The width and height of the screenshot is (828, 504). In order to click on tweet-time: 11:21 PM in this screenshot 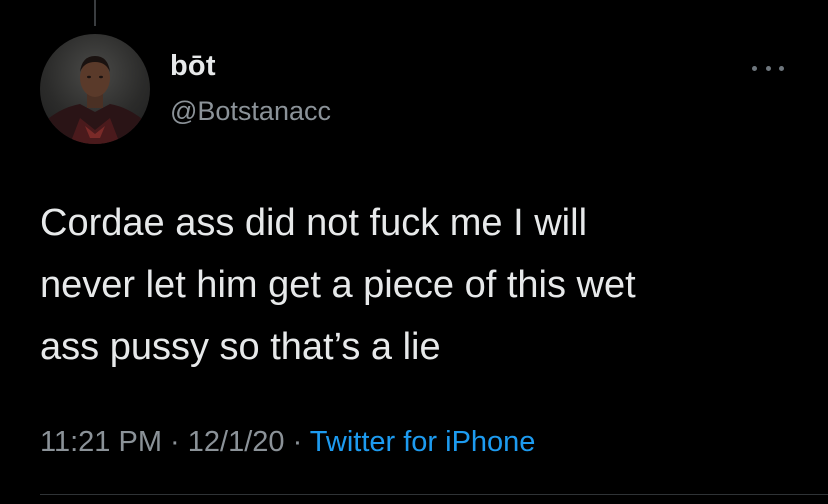, I will do `click(101, 442)`.